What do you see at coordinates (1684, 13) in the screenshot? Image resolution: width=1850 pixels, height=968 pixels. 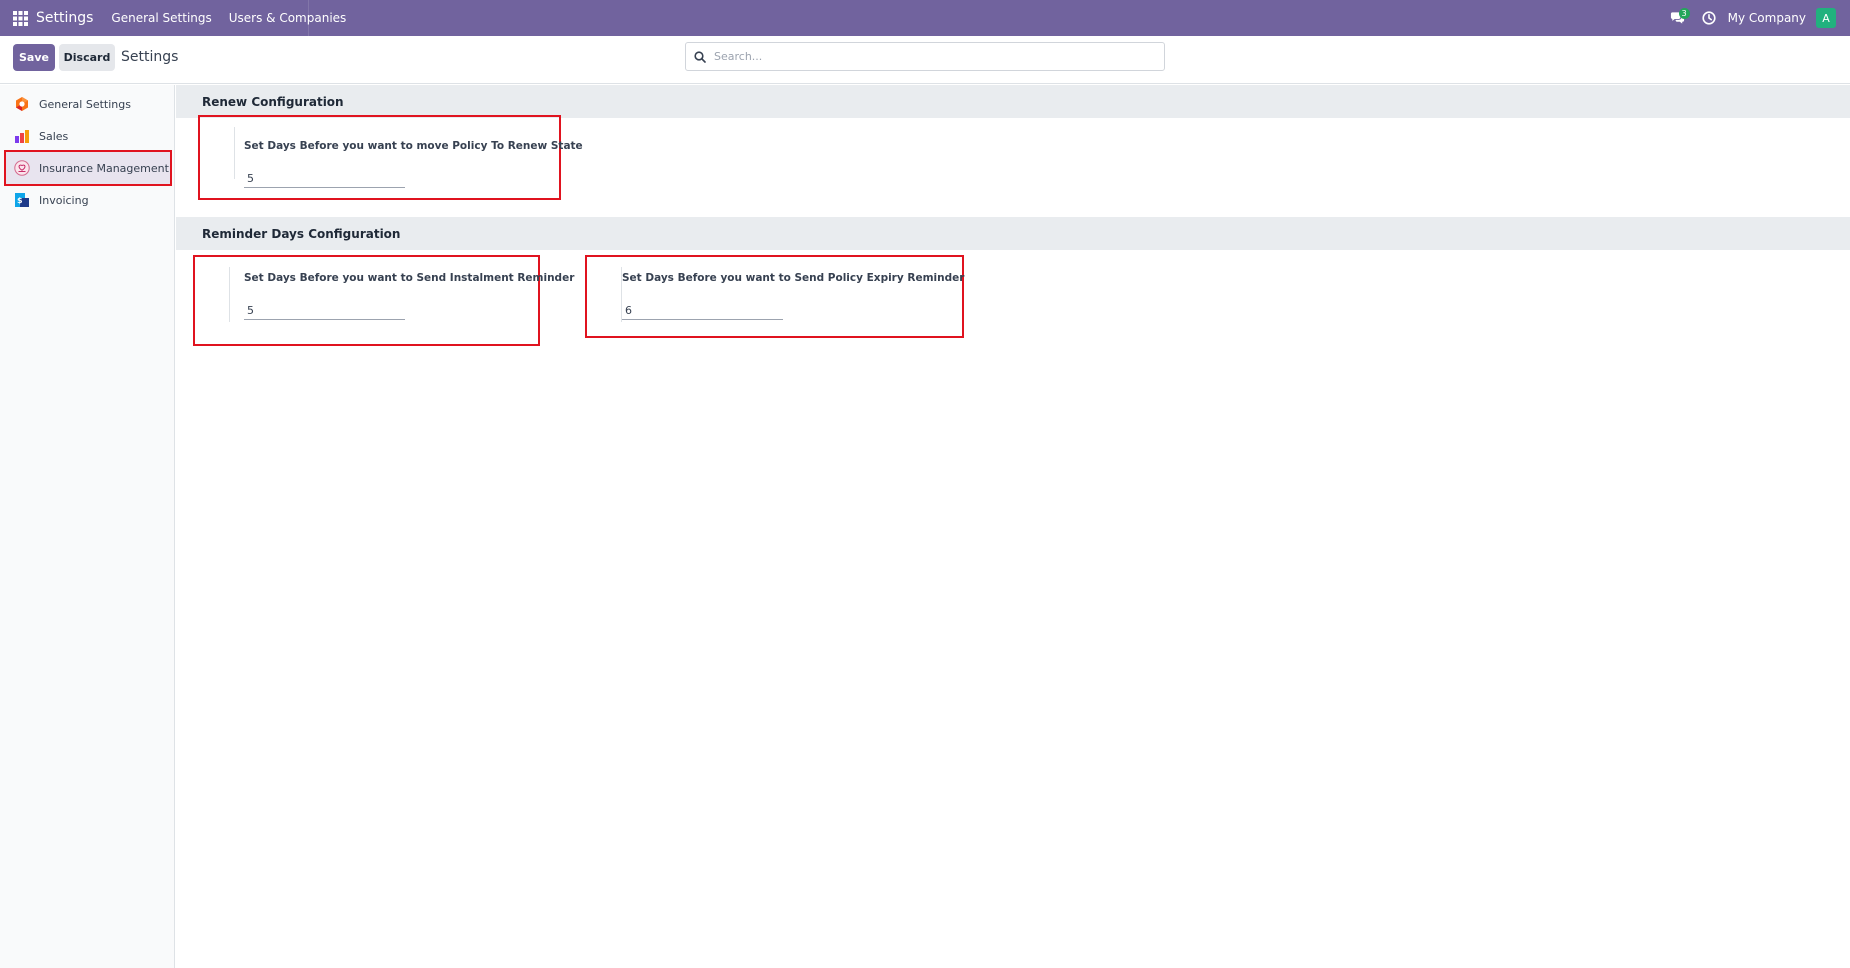 I see `chat-badge: 3` at bounding box center [1684, 13].